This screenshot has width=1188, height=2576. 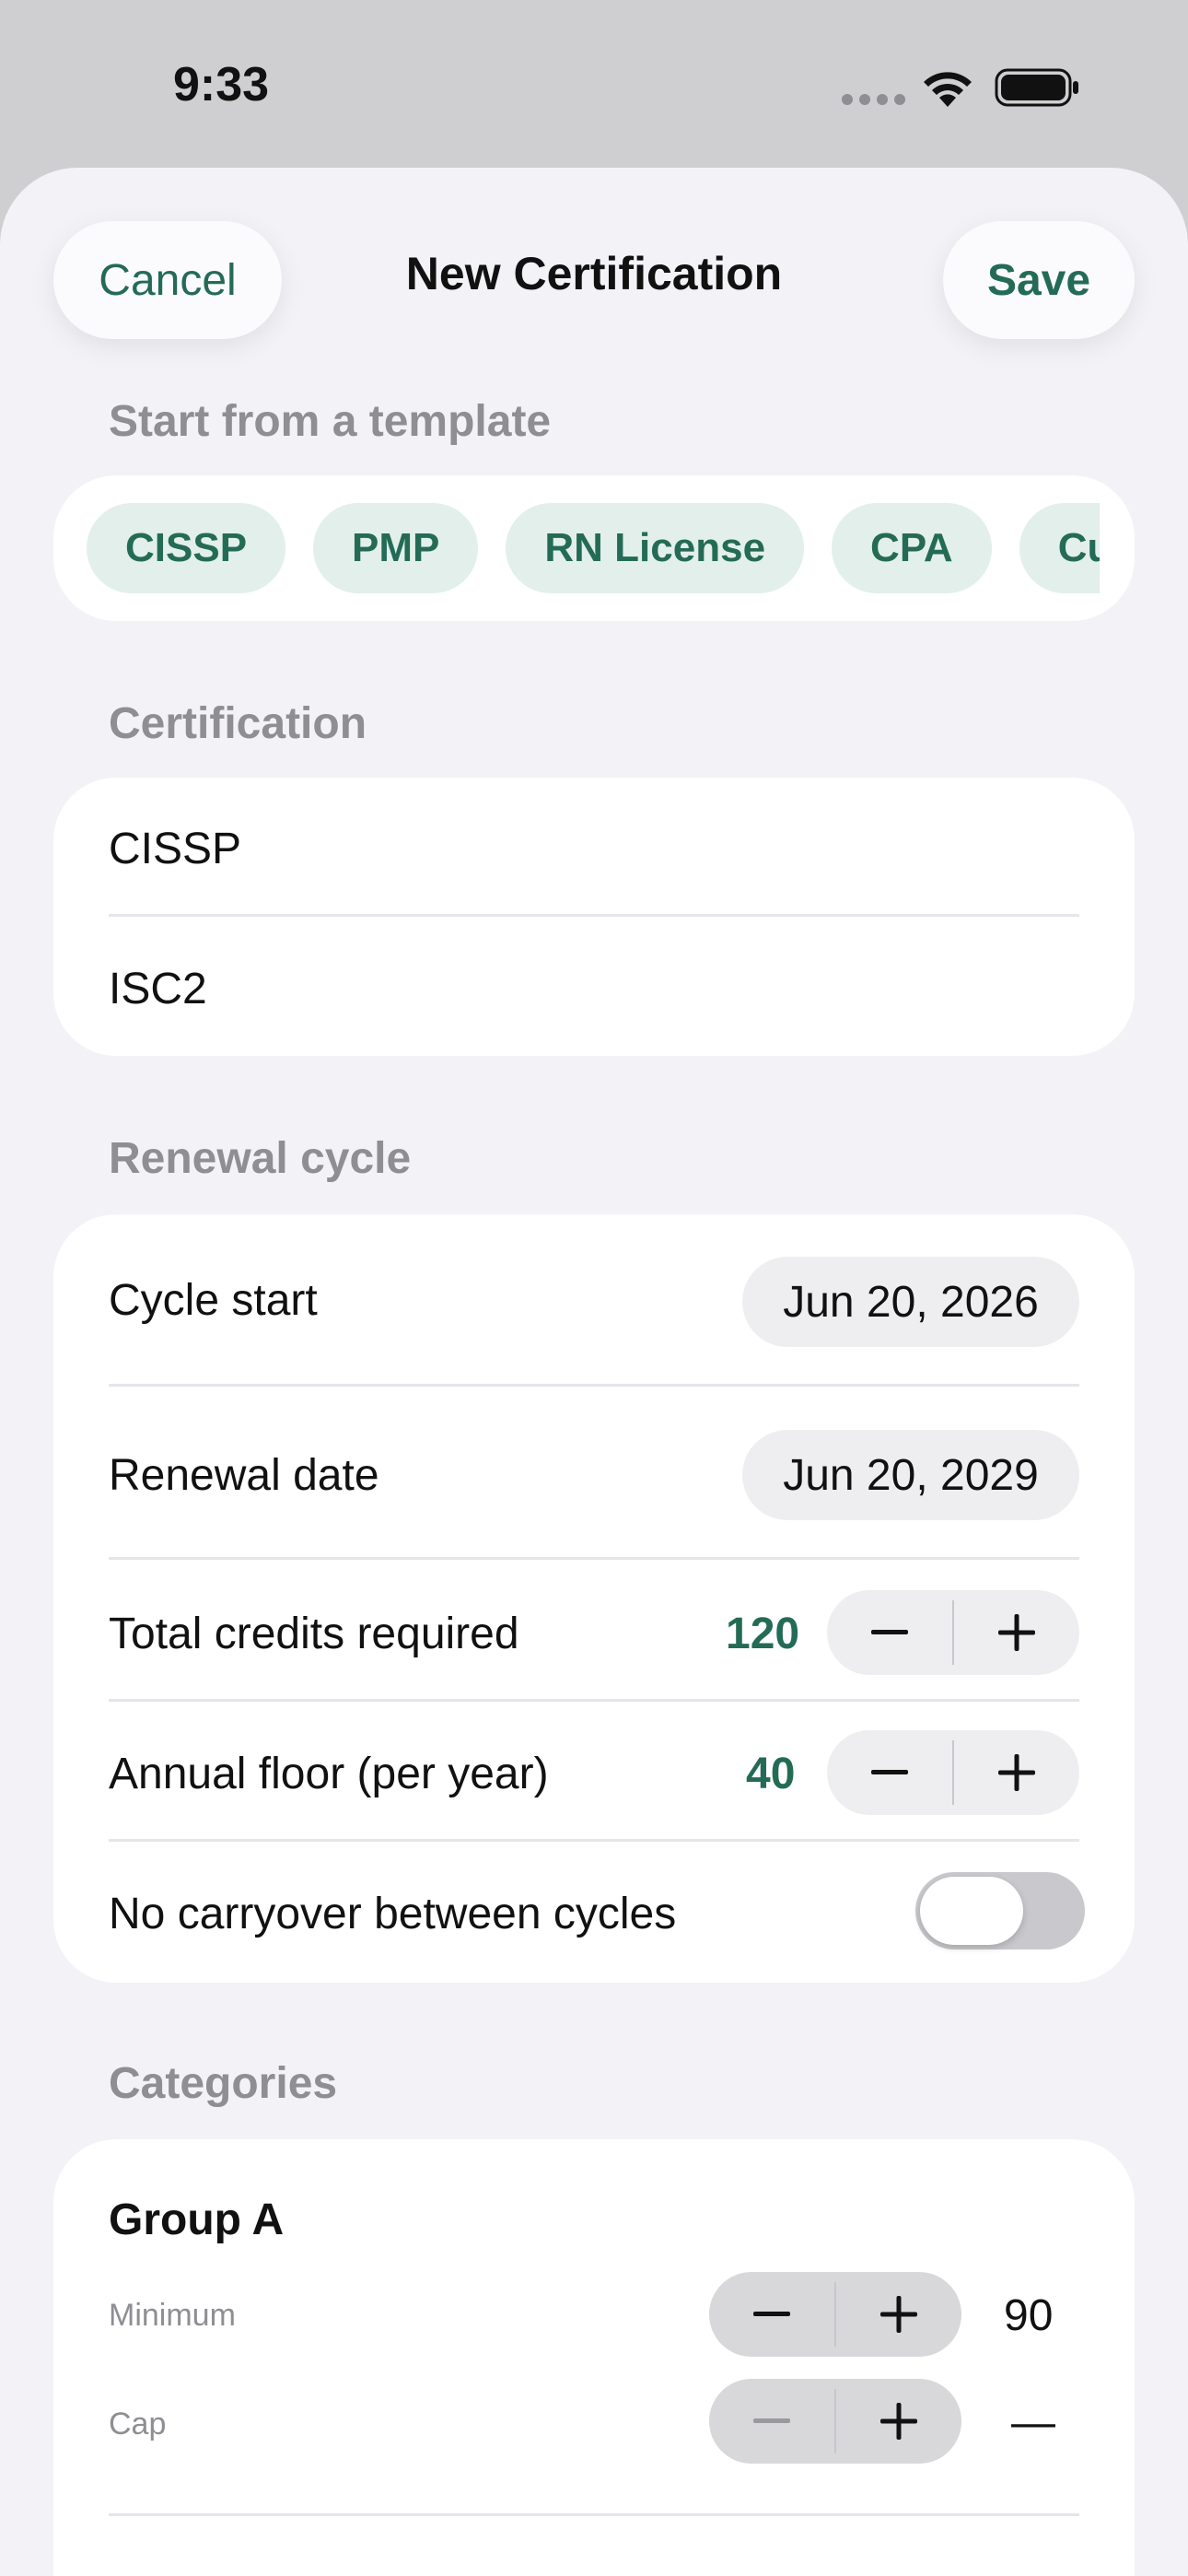 I want to click on renewal-date-picker: Jun 20, 2029, so click(x=910, y=1475).